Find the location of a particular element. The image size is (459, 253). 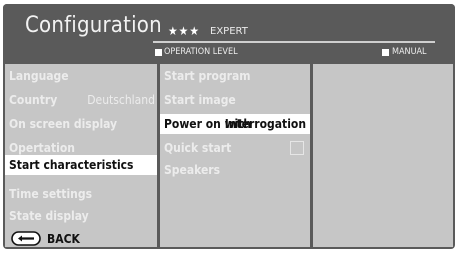

manual-label: MANUAL is located at coordinates (409, 52).